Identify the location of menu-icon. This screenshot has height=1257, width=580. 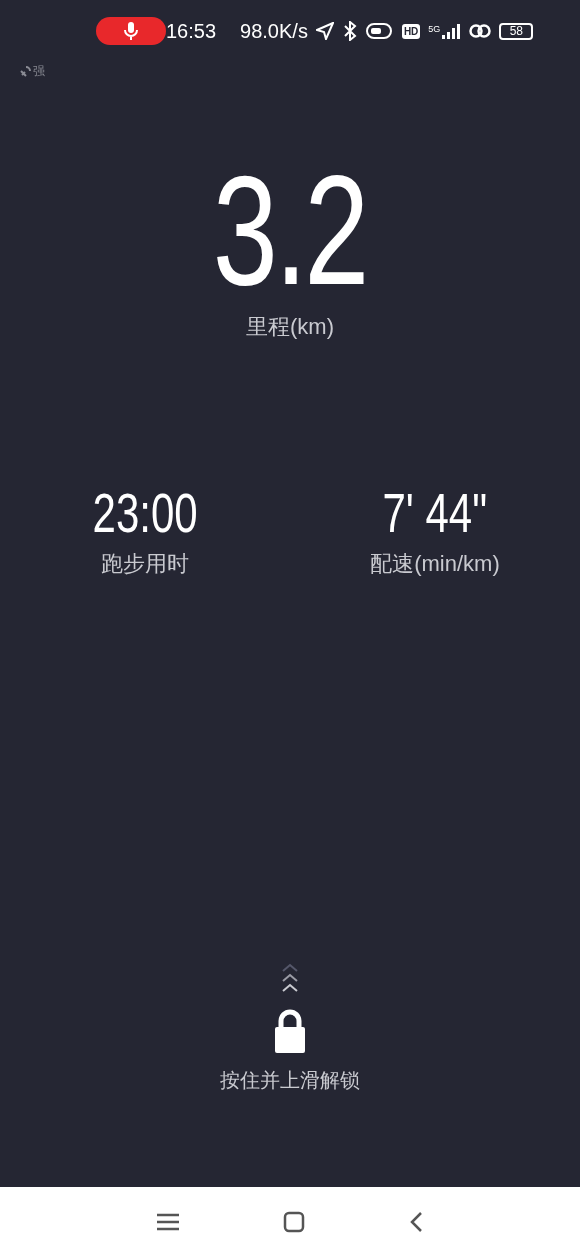
(168, 1222).